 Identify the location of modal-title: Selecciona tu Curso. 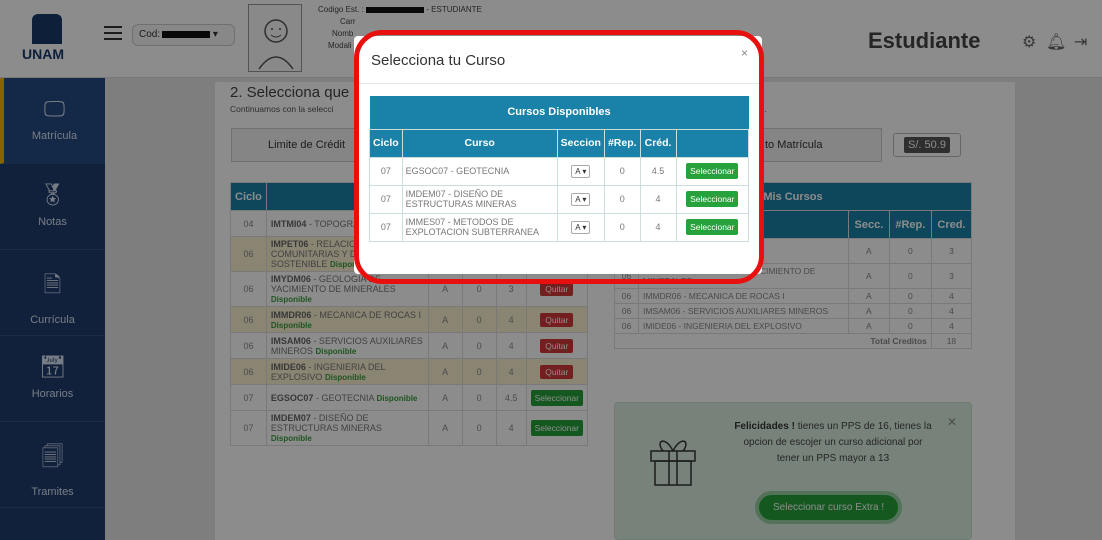
(558, 60).